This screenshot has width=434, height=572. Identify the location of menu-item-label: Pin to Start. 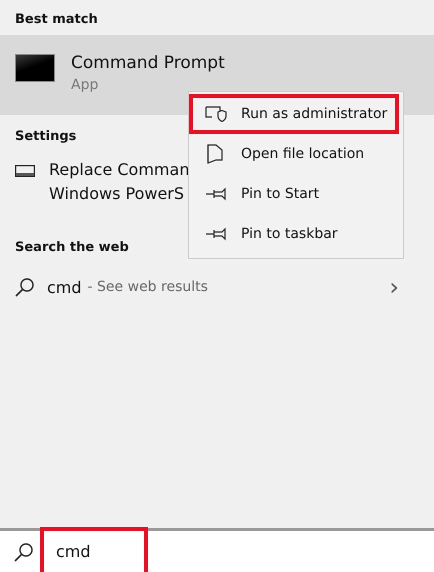
(280, 194).